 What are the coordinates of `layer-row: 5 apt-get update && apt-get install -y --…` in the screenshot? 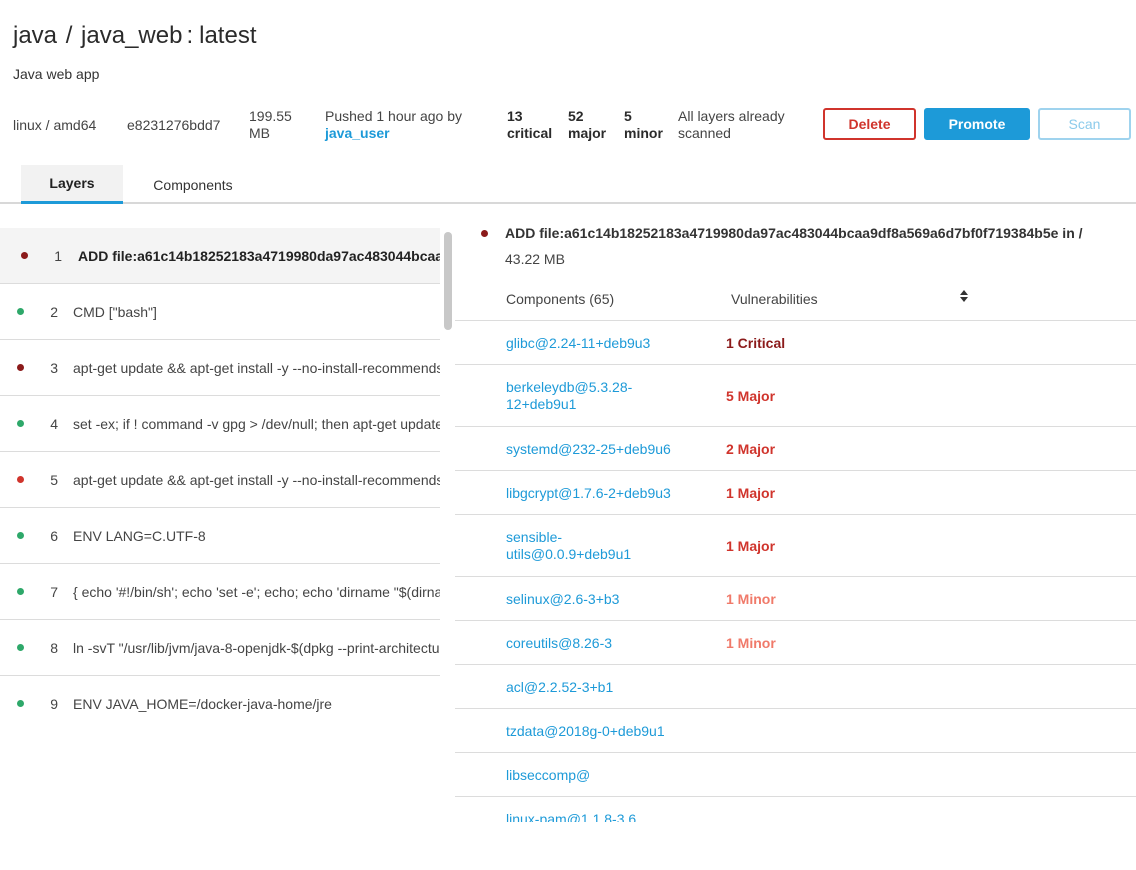 It's located at (220, 480).